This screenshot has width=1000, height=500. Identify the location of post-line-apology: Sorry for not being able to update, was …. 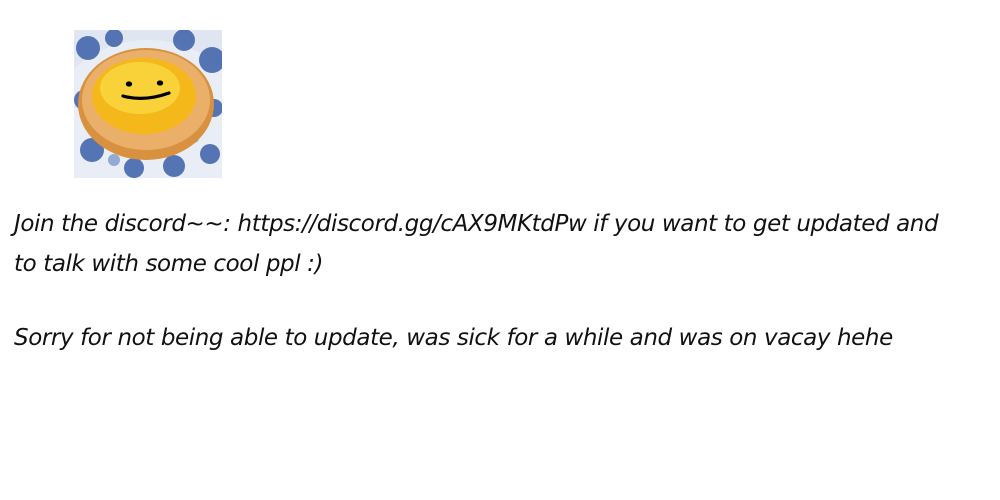
(453, 338).